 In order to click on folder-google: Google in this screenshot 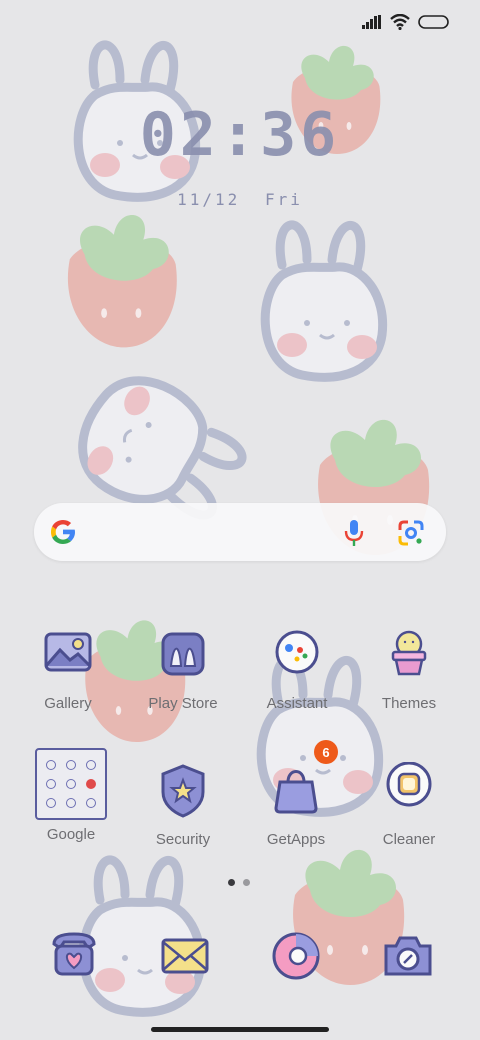, I will do `click(71, 795)`.